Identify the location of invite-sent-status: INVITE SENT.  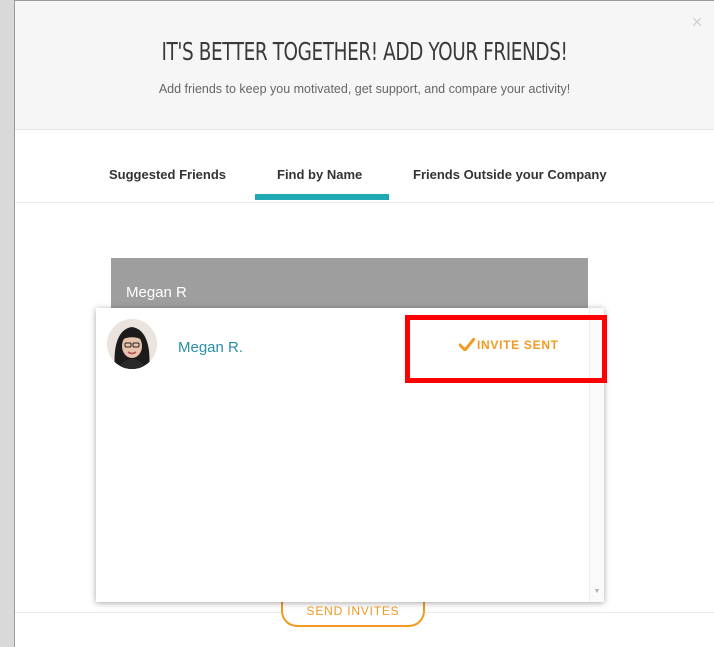
(508, 345).